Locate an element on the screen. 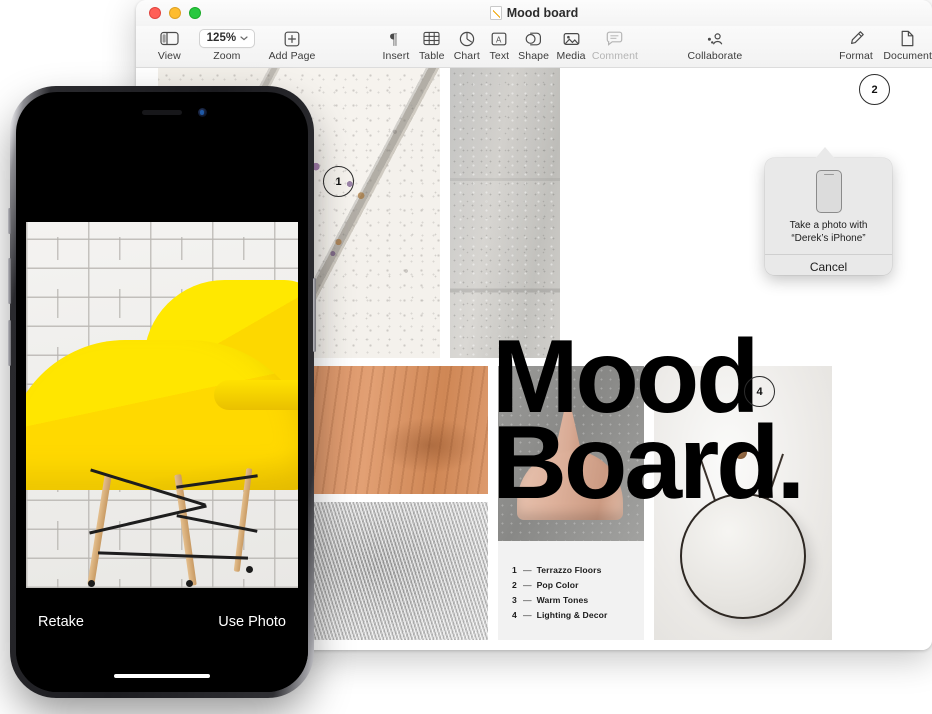  earpiece-speaker-icon is located at coordinates (162, 112).